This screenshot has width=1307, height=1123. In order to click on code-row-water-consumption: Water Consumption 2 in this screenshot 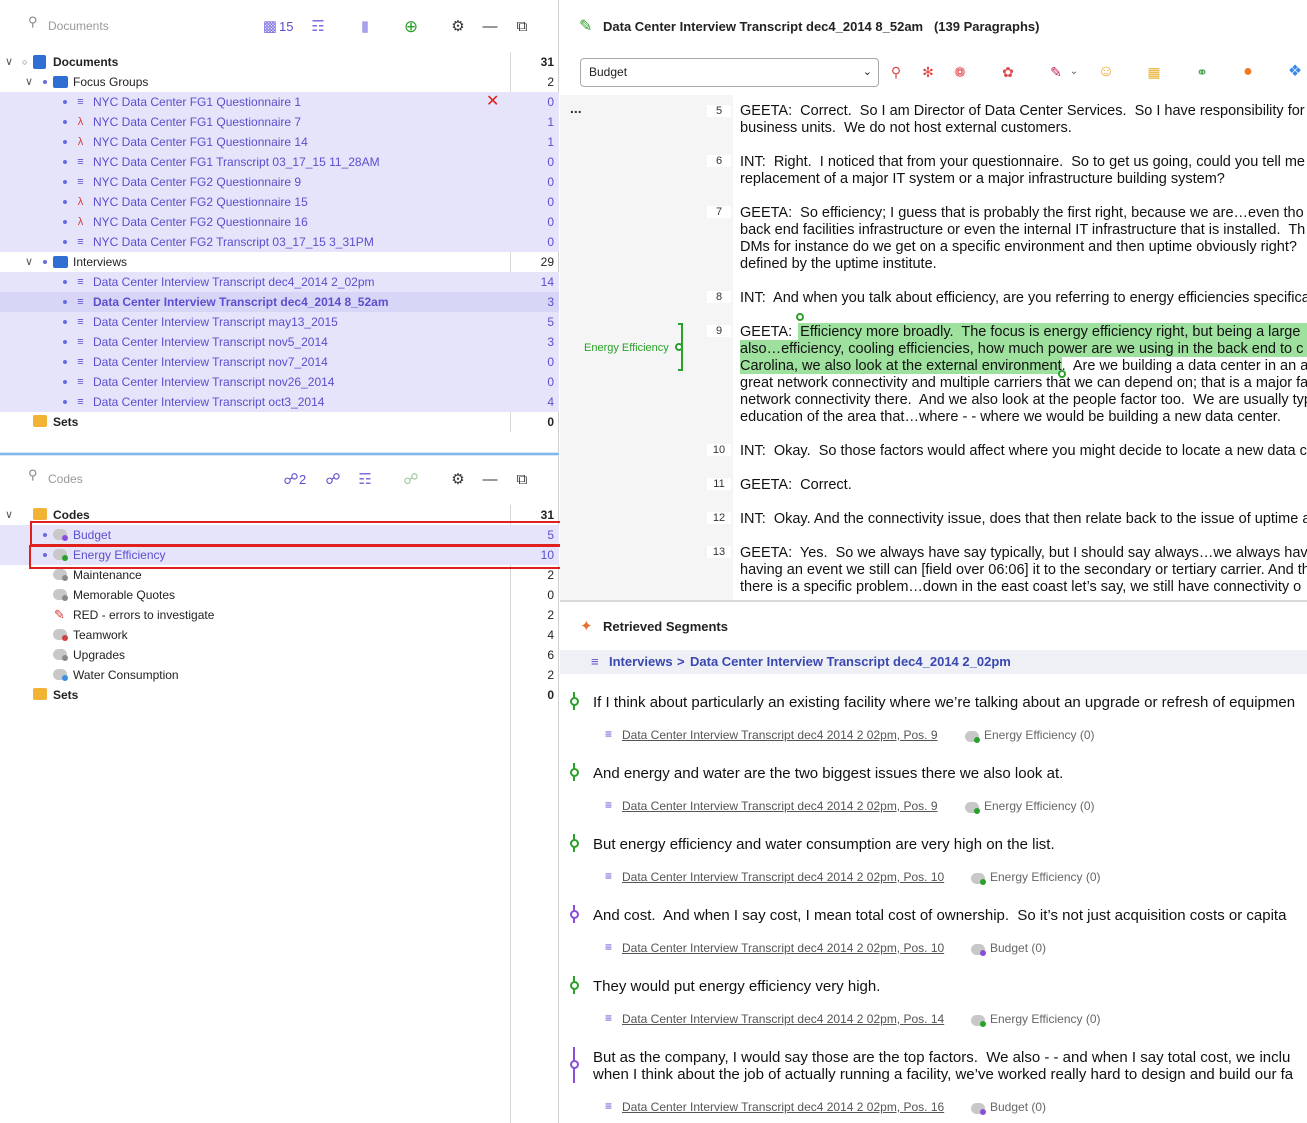, I will do `click(279, 675)`.